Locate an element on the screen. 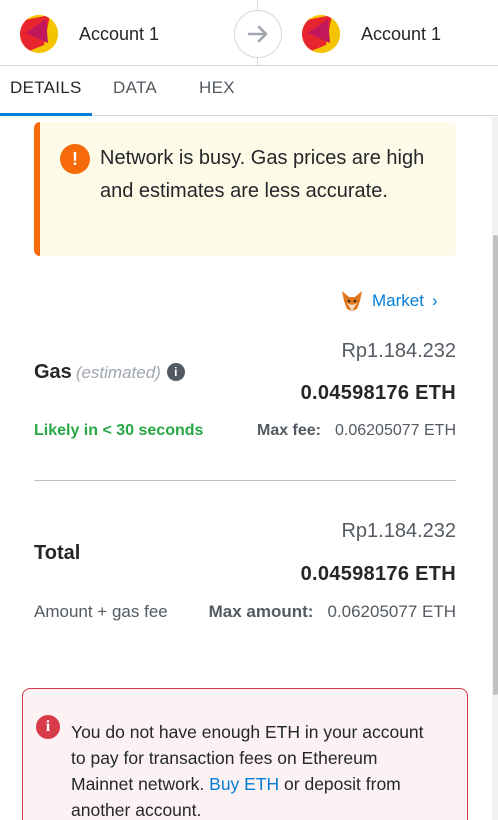 The image size is (498, 820). from-account-avatar is located at coordinates (39, 34).